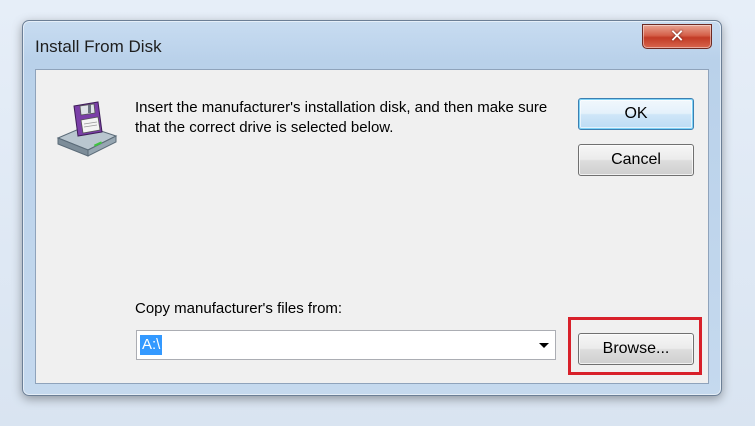  I want to click on ok-button: OK, so click(636, 114).